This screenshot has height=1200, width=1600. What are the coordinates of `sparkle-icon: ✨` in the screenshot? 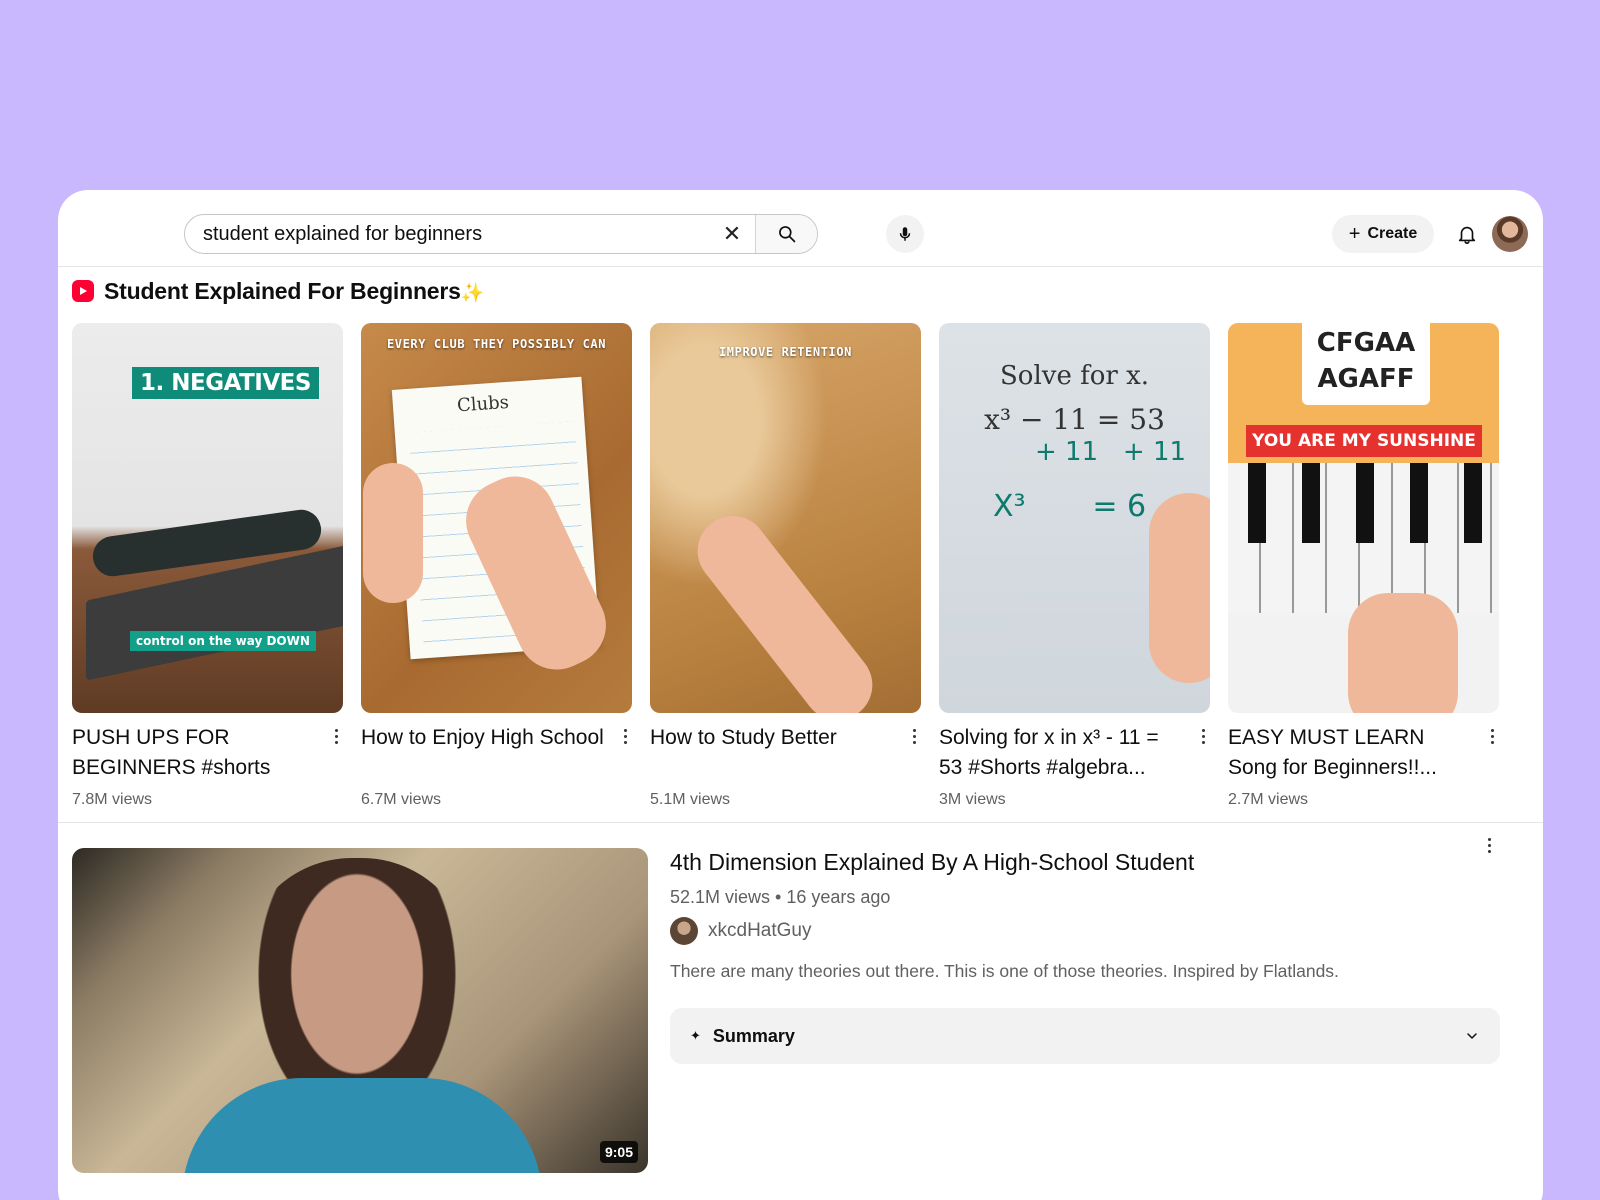 It's located at (472, 293).